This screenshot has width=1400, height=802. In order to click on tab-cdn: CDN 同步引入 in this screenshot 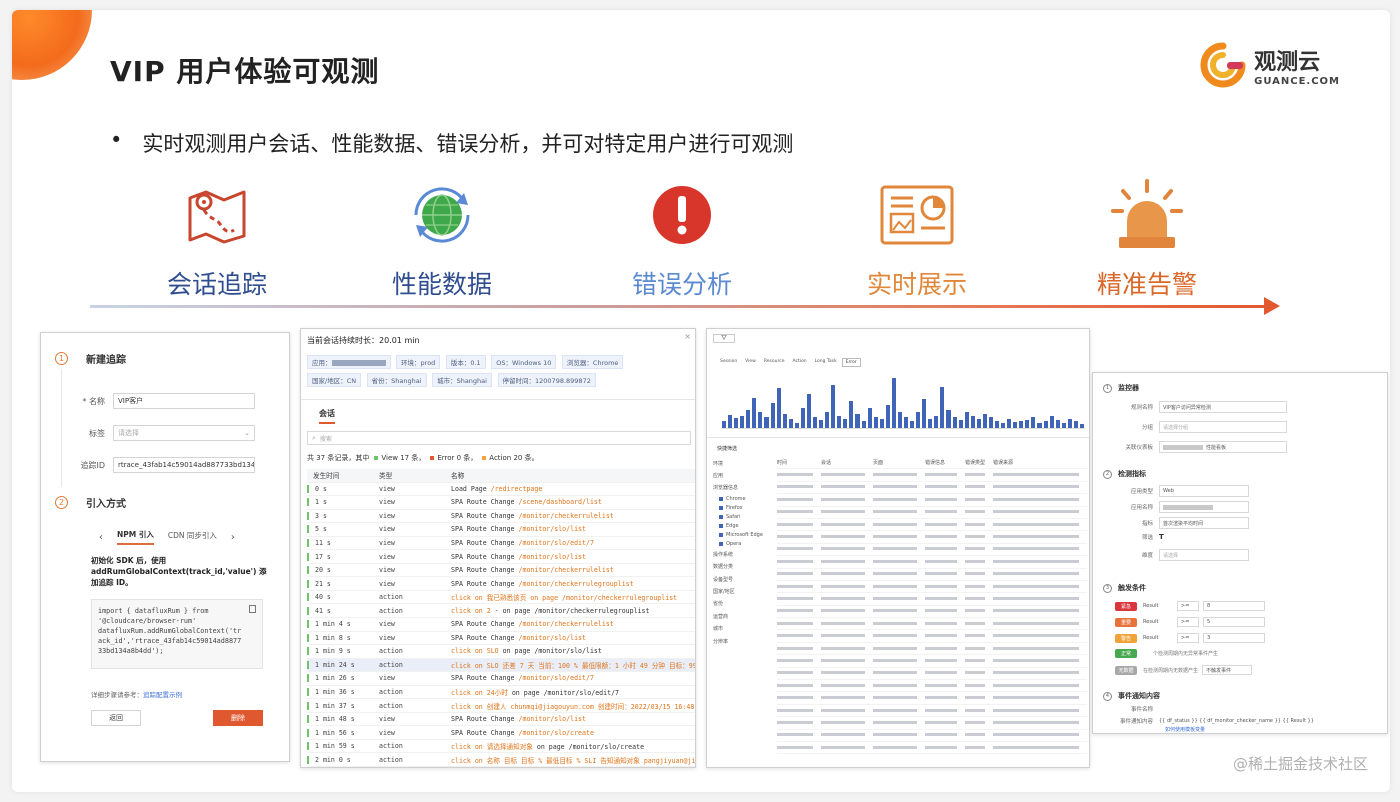, I will do `click(192, 537)`.